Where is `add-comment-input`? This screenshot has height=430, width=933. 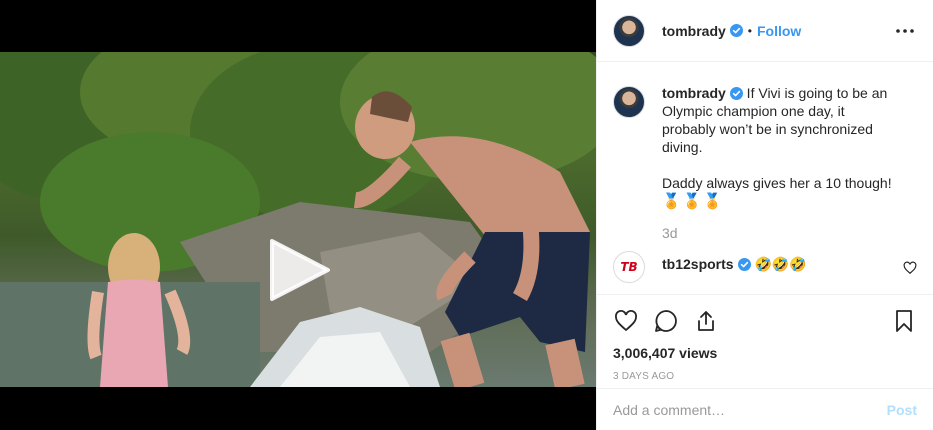
add-comment-input is located at coordinates (750, 409).